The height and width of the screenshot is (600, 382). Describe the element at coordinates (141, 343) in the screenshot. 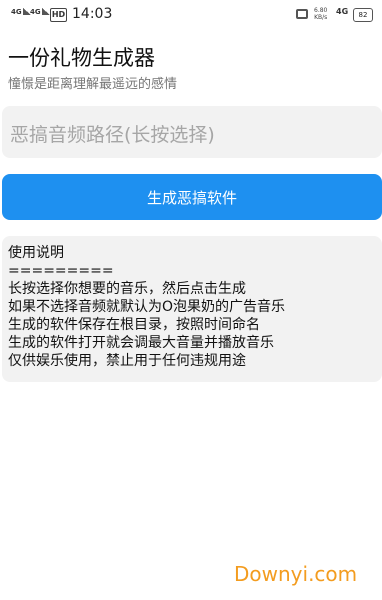

I see `instructions-line: 生成的软件打开就会调最大音量并播放音乐` at that location.